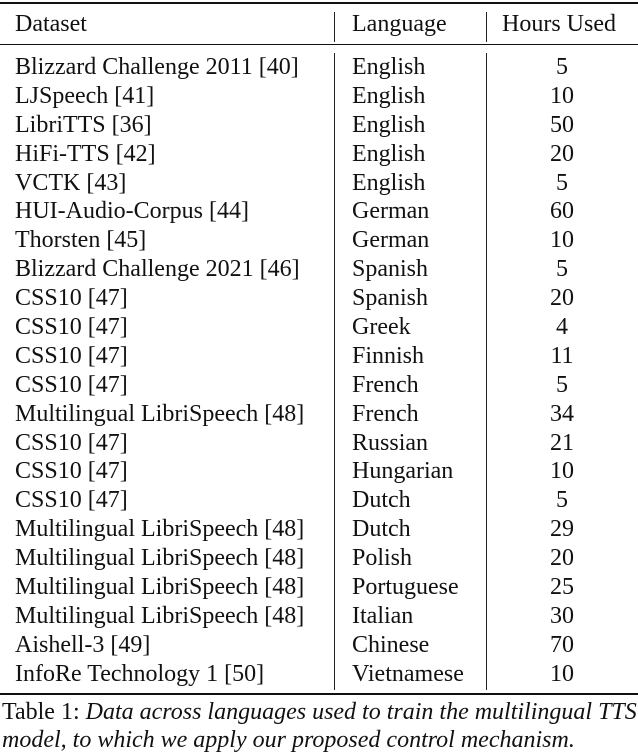 This screenshot has width=638, height=754. Describe the element at coordinates (319, 211) in the screenshot. I see `table-row: HUI-Audio-Corpus [44] German 60` at that location.